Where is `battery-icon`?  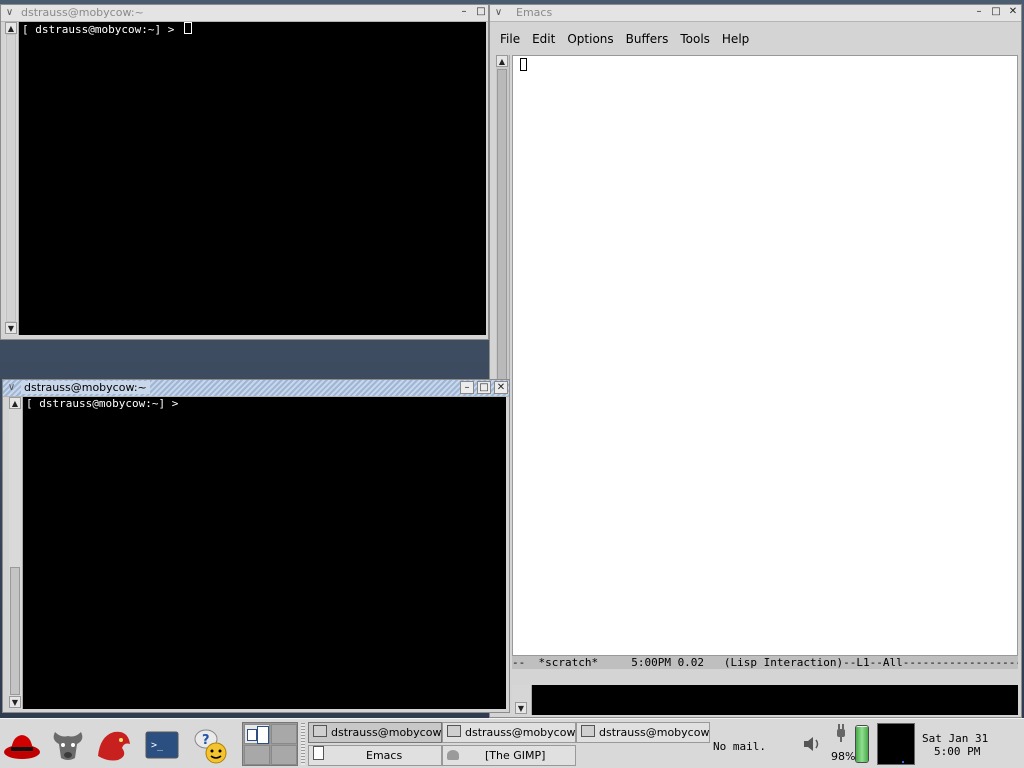 battery-icon is located at coordinates (862, 744).